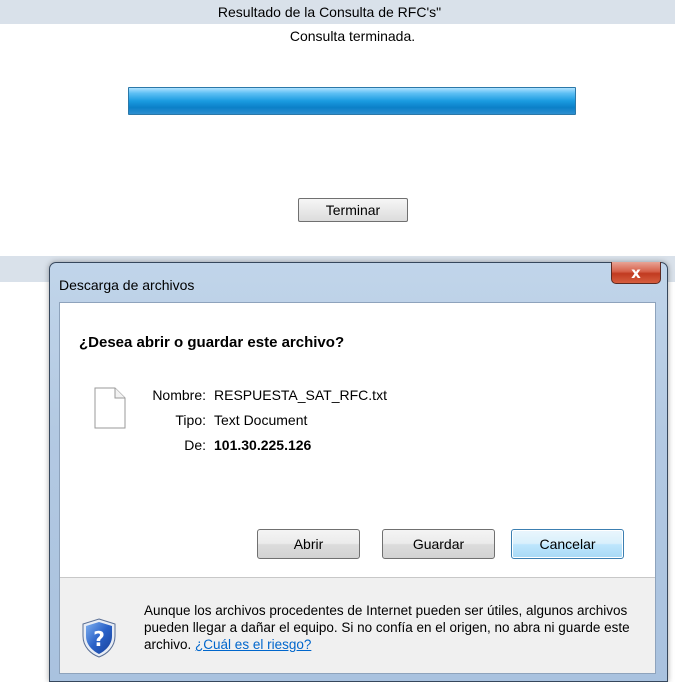 The width and height of the screenshot is (675, 682). What do you see at coordinates (263, 445) in the screenshot?
I see `file-from-value: 101.30.225.126` at bounding box center [263, 445].